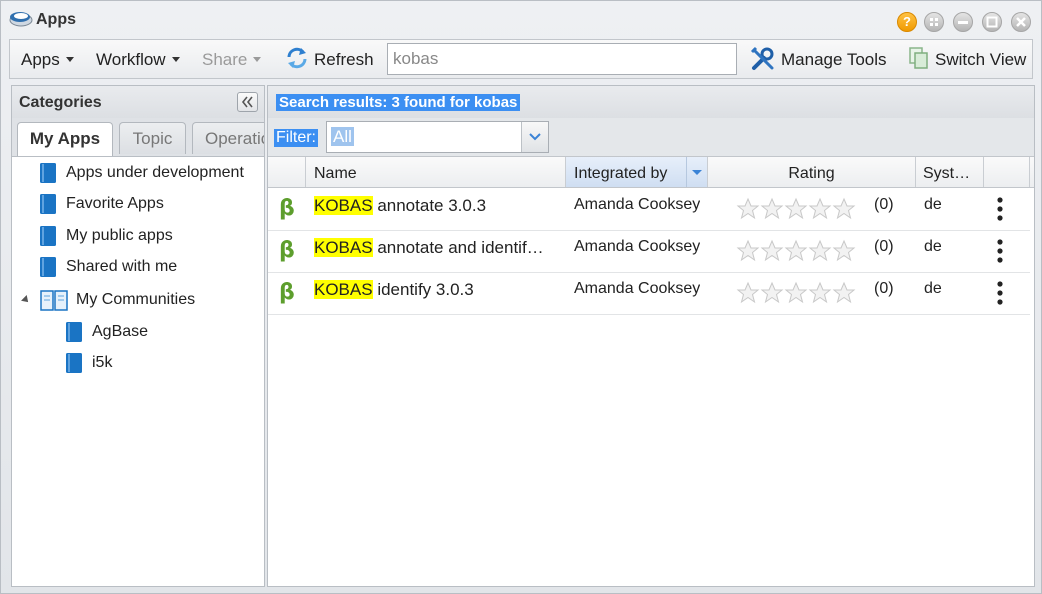 The image size is (1042, 594). What do you see at coordinates (138, 102) in the screenshot?
I see `categories-header: Categories` at bounding box center [138, 102].